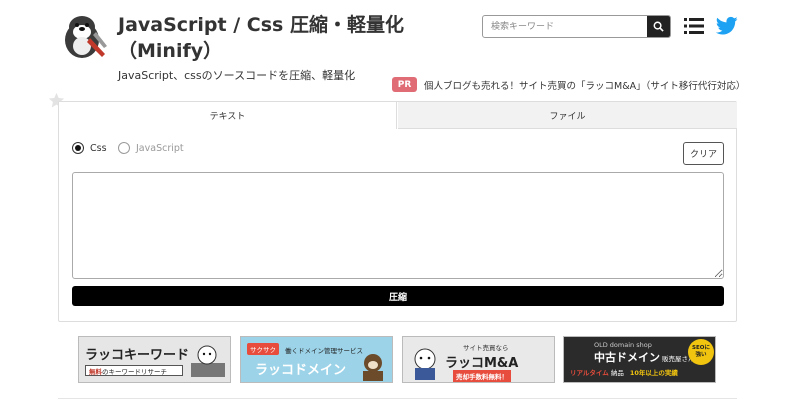 The height and width of the screenshot is (400, 800). I want to click on banner-top: サイト売買なら, so click(486, 348).